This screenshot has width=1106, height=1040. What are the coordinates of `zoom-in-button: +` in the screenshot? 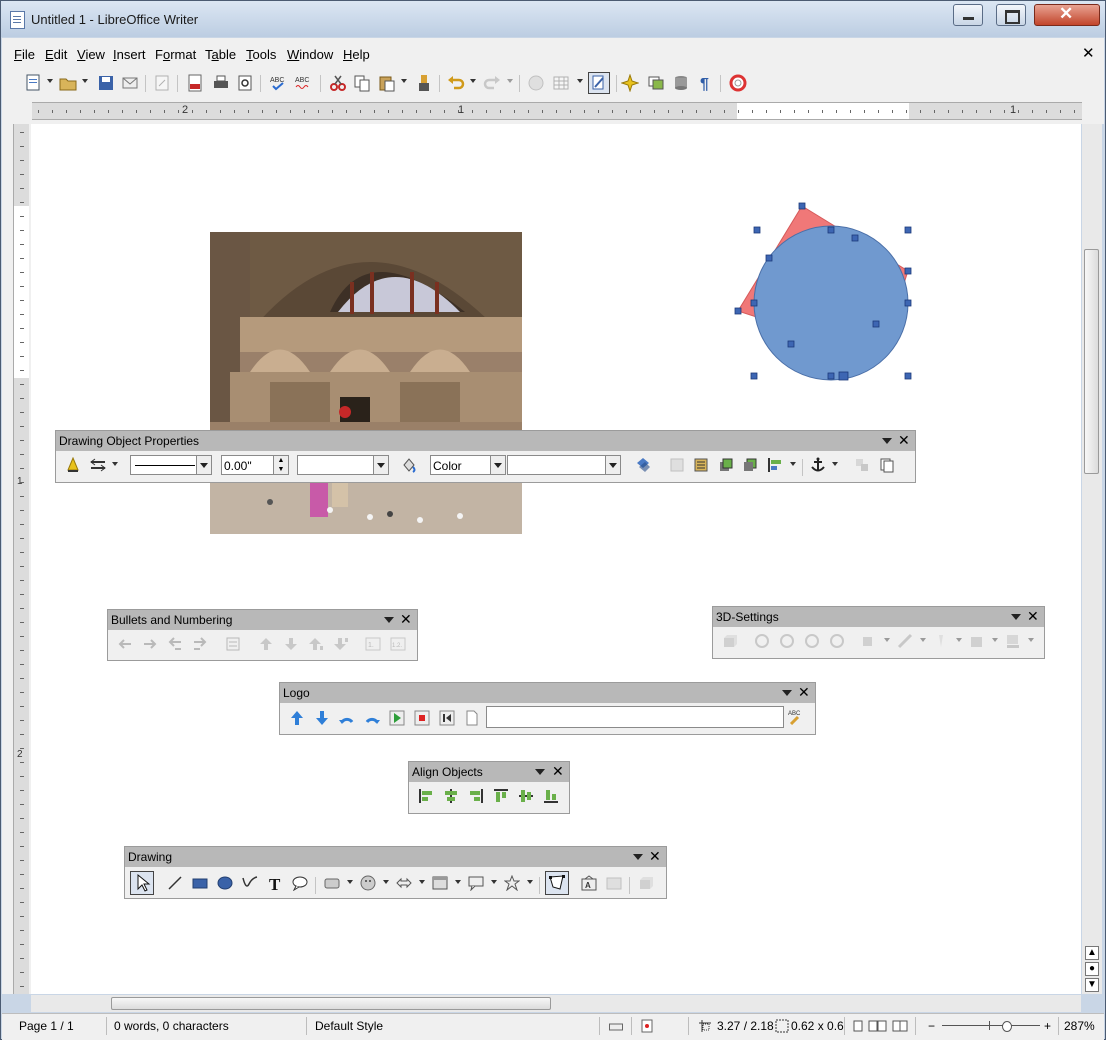 It's located at (1047, 1026).